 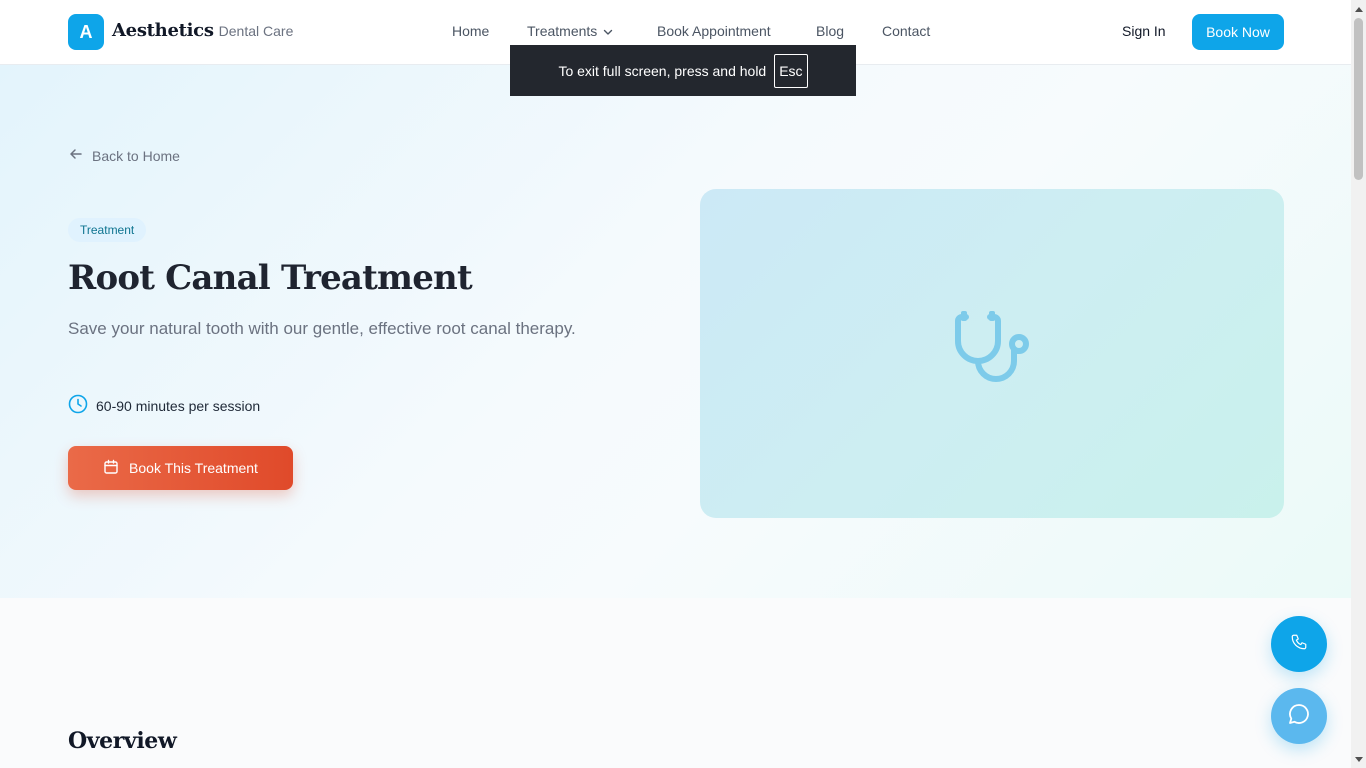 What do you see at coordinates (1358, 384) in the screenshot?
I see `page-scrollbar` at bounding box center [1358, 384].